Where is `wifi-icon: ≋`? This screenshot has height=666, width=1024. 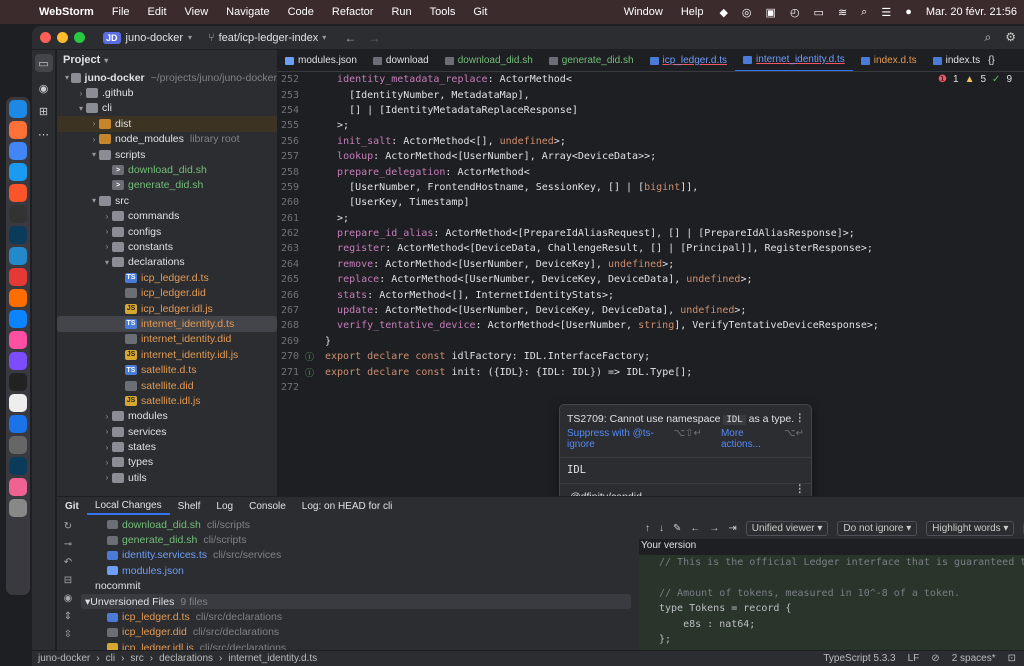
wifi-icon: ≋ is located at coordinates (842, 12).